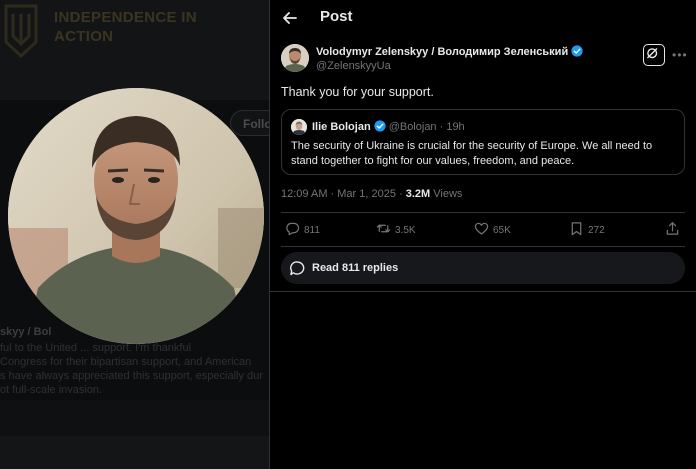 The image size is (696, 469). I want to click on heart-icon, so click(481, 228).